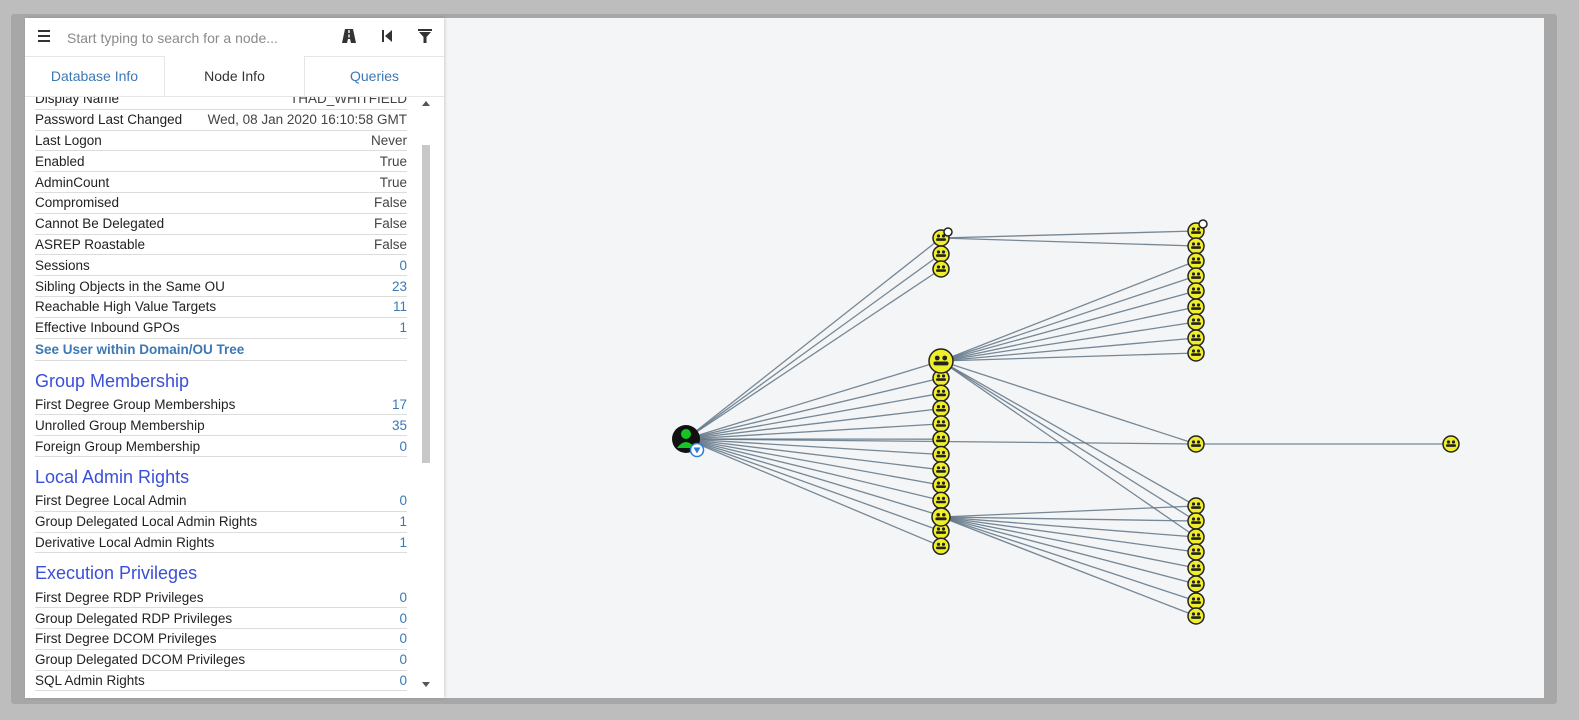 This screenshot has width=1579, height=720. Describe the element at coordinates (426, 103) in the screenshot. I see `scroll-up-arrow-icon` at that location.